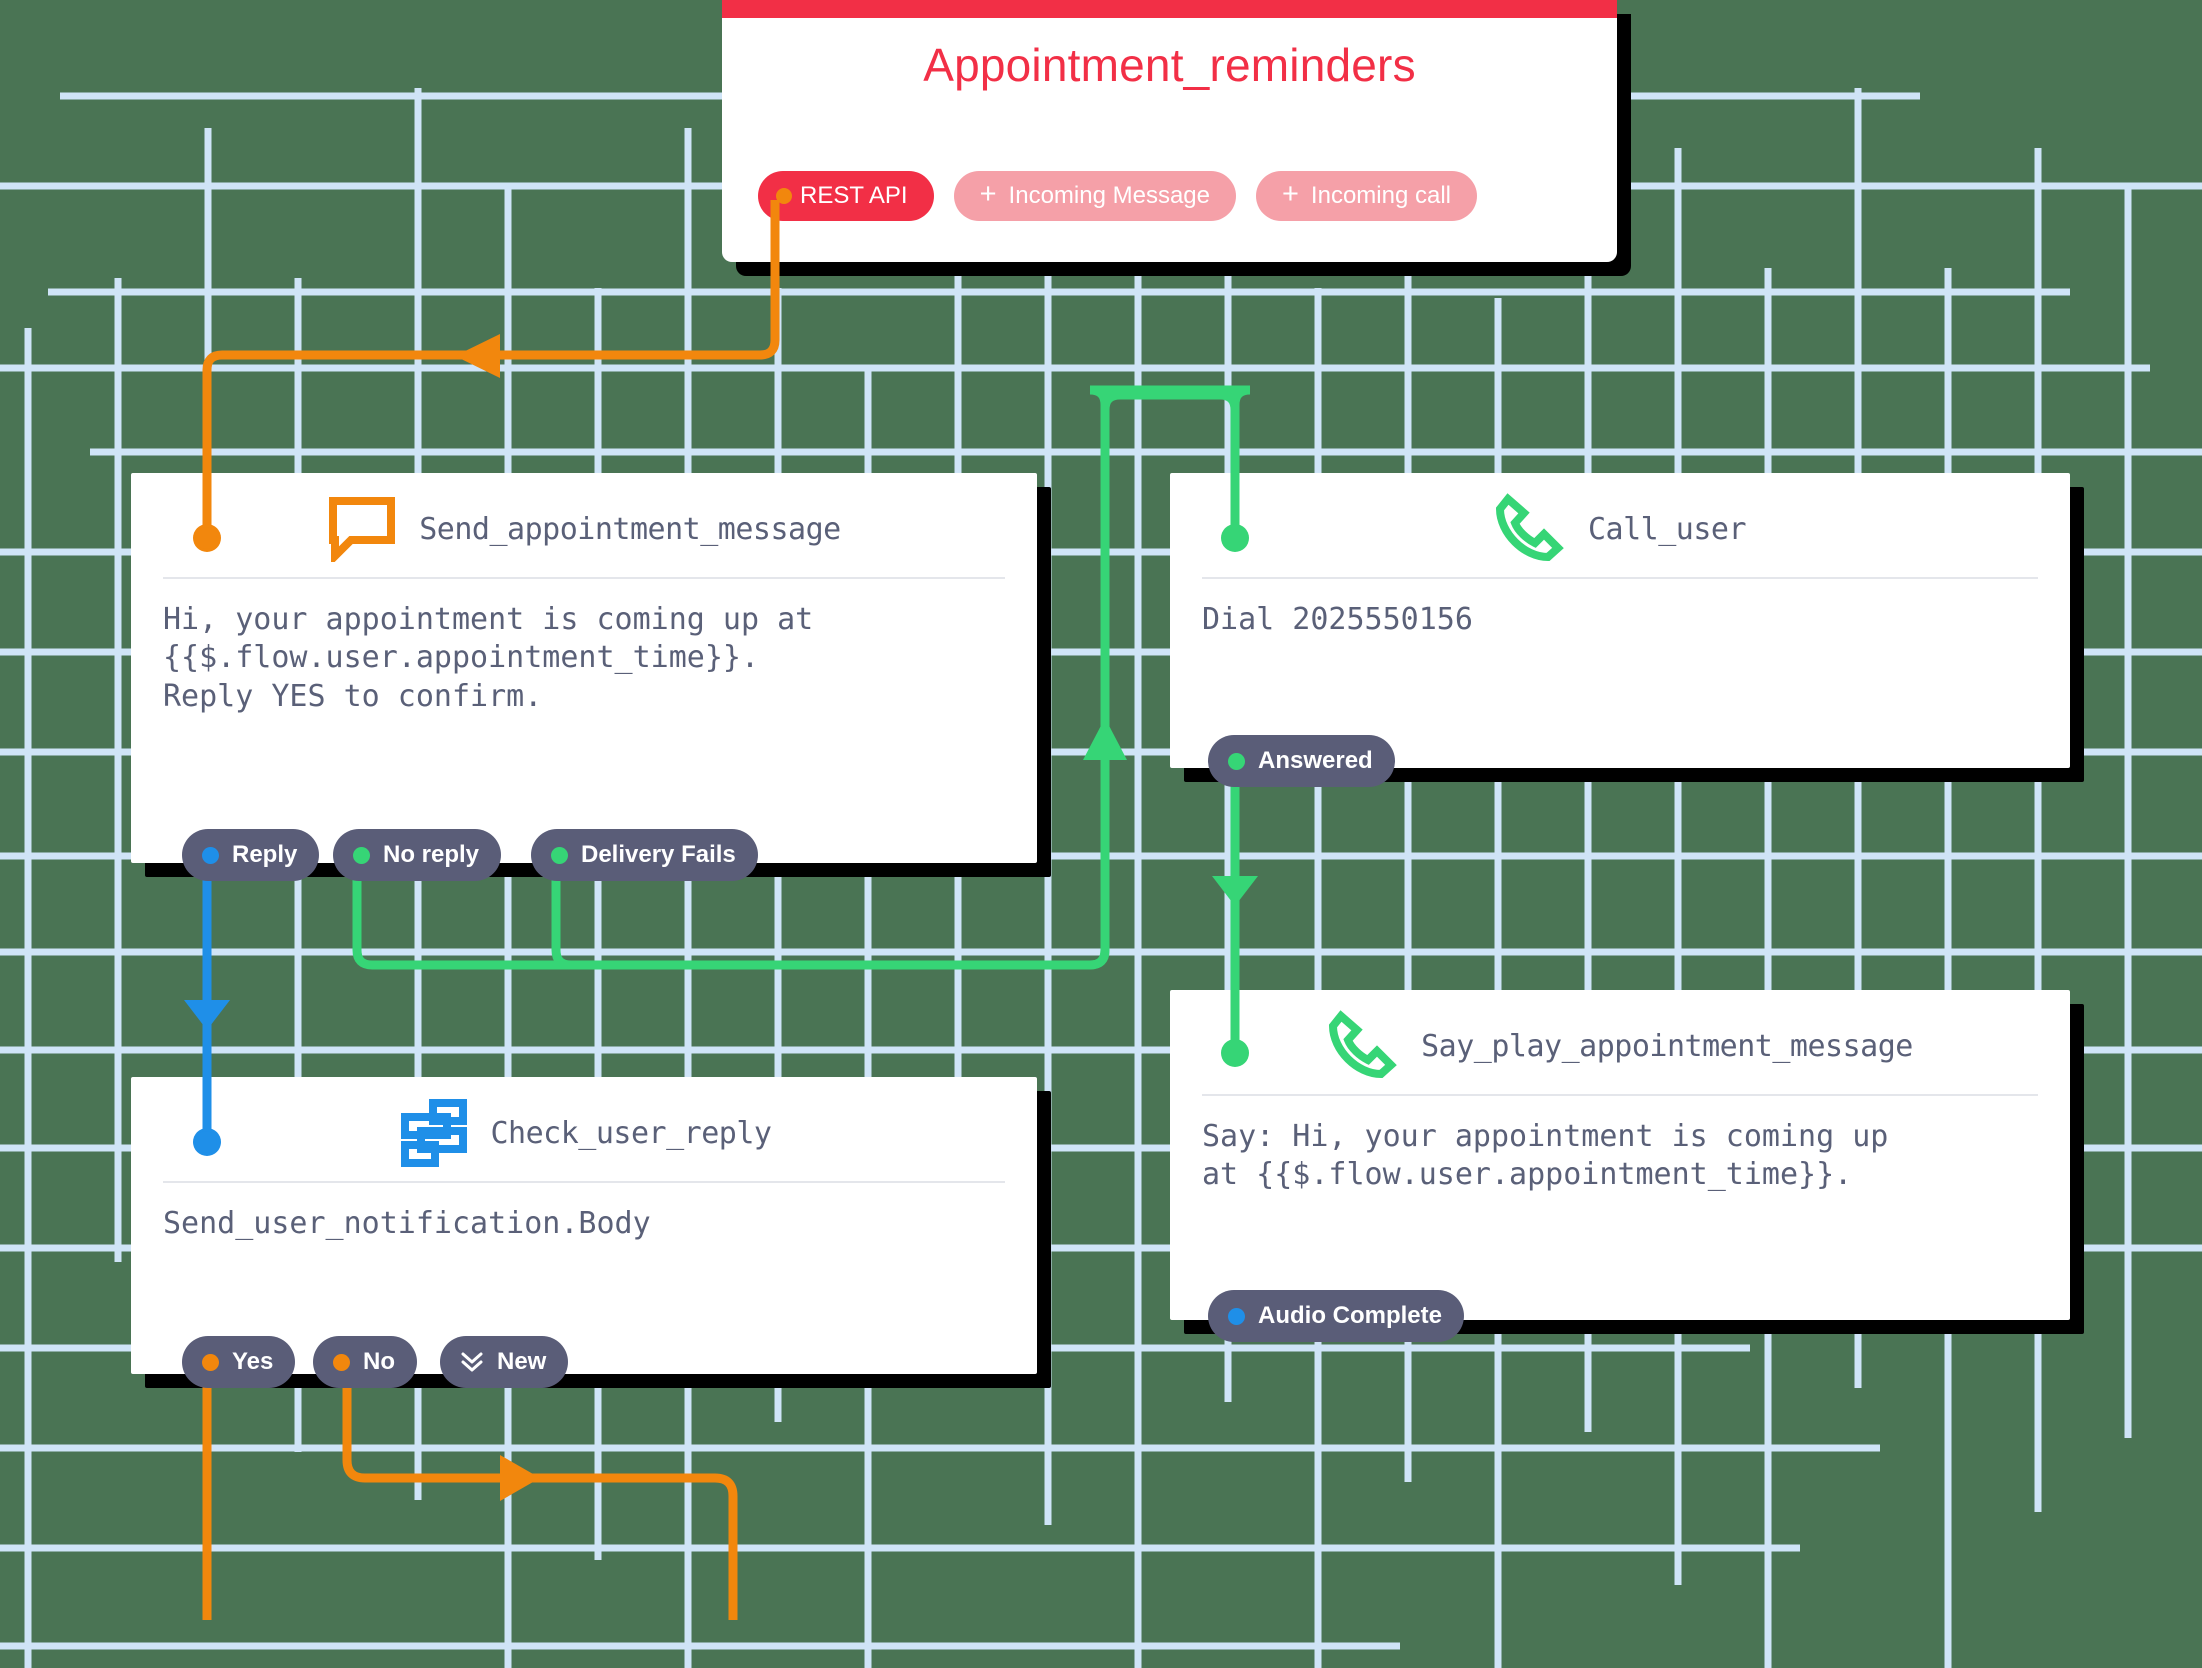 The image size is (2202, 1668). I want to click on exit-pill-label: Audio Complete, so click(1350, 1315).